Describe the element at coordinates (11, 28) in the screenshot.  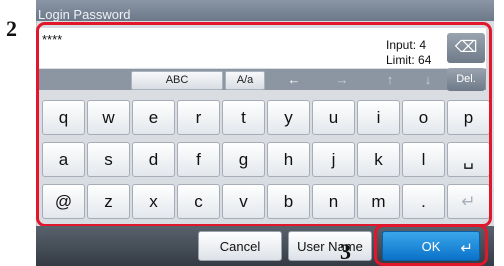
I see `step-2-callout: 2` at that location.